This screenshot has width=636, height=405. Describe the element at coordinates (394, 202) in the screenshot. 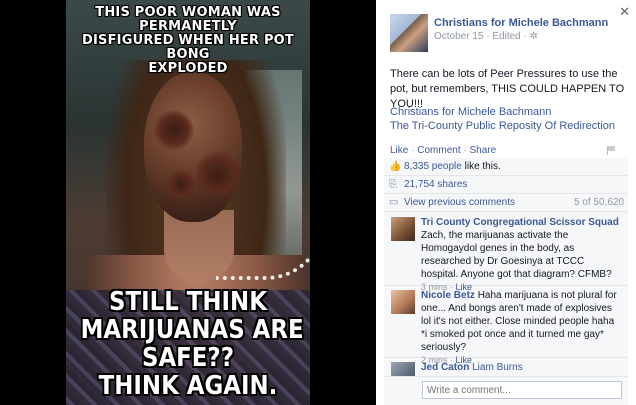

I see `comment-bubble-icon: ▭` at that location.